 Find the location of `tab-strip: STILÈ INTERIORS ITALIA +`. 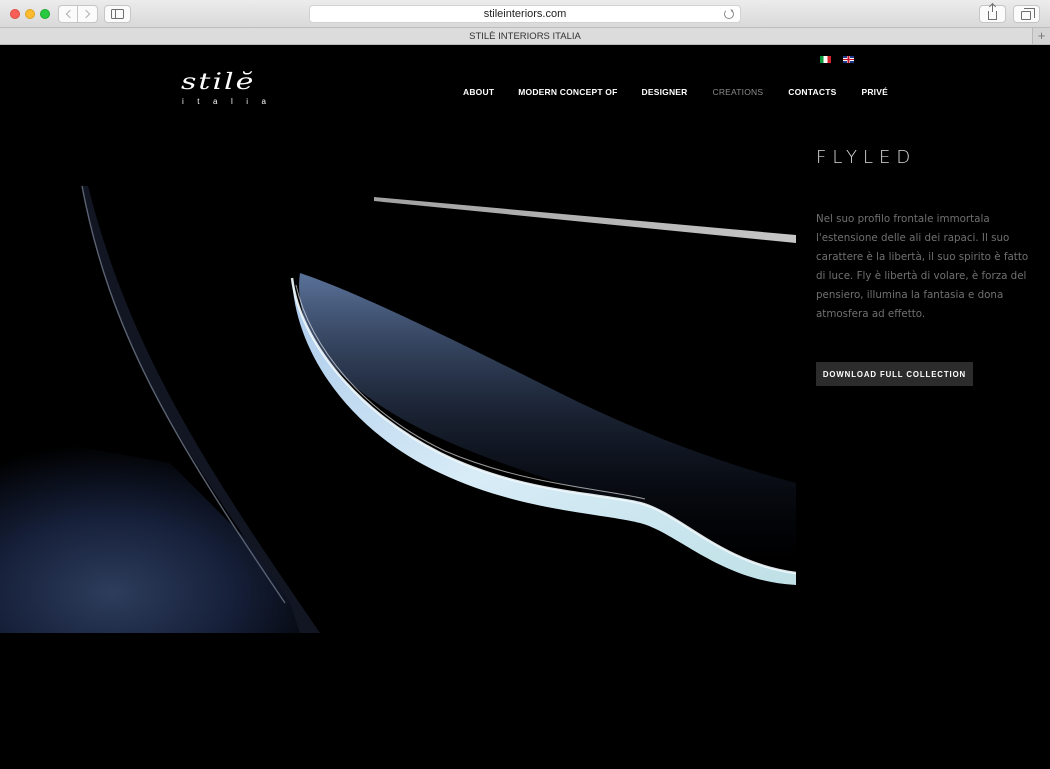

tab-strip: STILÈ INTERIORS ITALIA + is located at coordinates (525, 36).